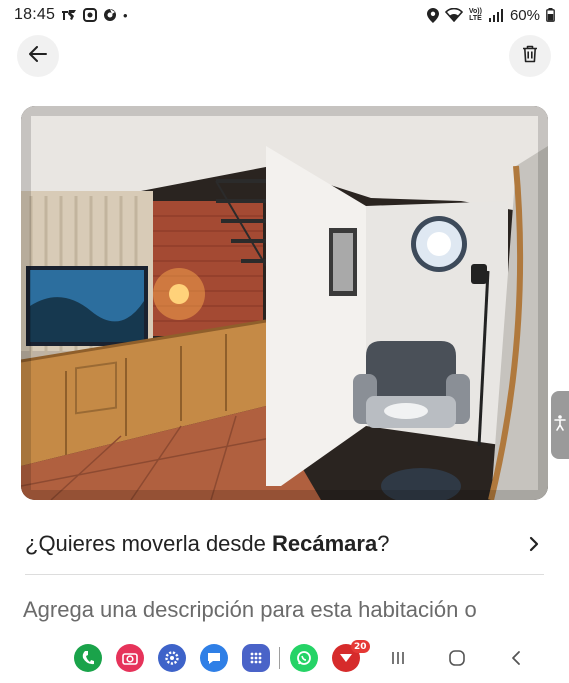  I want to click on status-right: Vo)) LTE 60%, so click(490, 15).